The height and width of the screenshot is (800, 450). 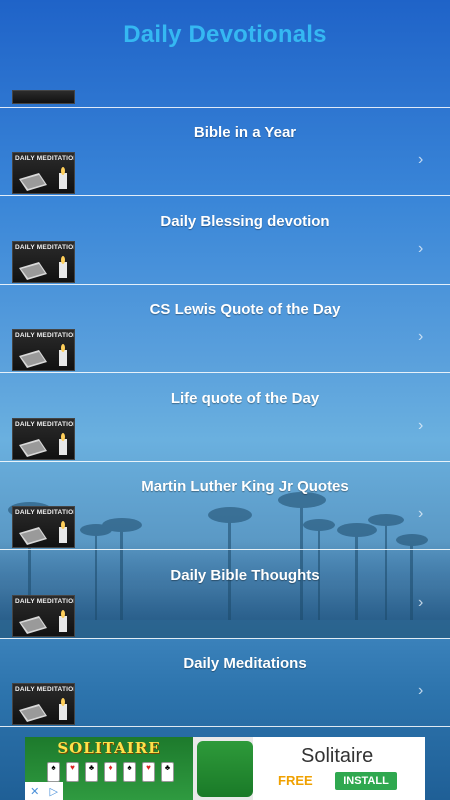 What do you see at coordinates (44, 791) in the screenshot?
I see `ad-choices-icon: ✕ ▷` at bounding box center [44, 791].